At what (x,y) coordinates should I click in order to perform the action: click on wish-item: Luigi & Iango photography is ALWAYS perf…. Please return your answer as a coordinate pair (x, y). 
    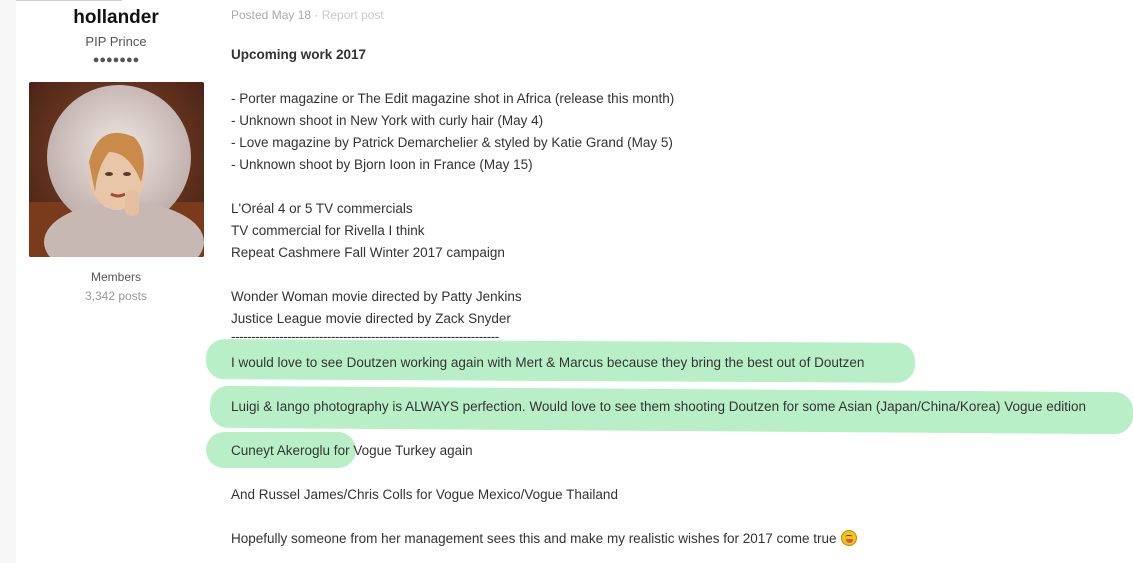
    Looking at the image, I should click on (659, 406).